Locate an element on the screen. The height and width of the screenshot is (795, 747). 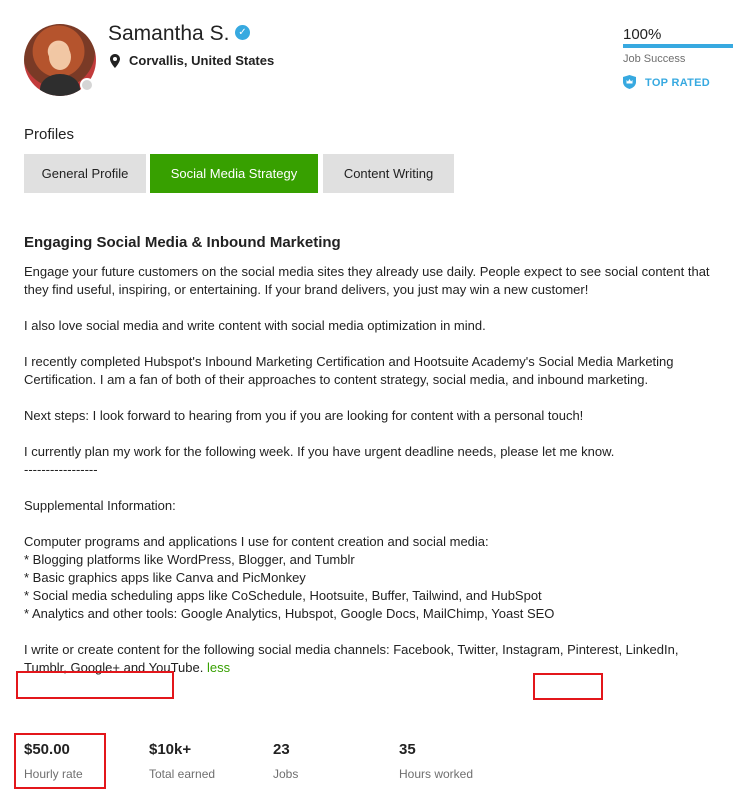
tab-general-profile: General Profile is located at coordinates (85, 173).